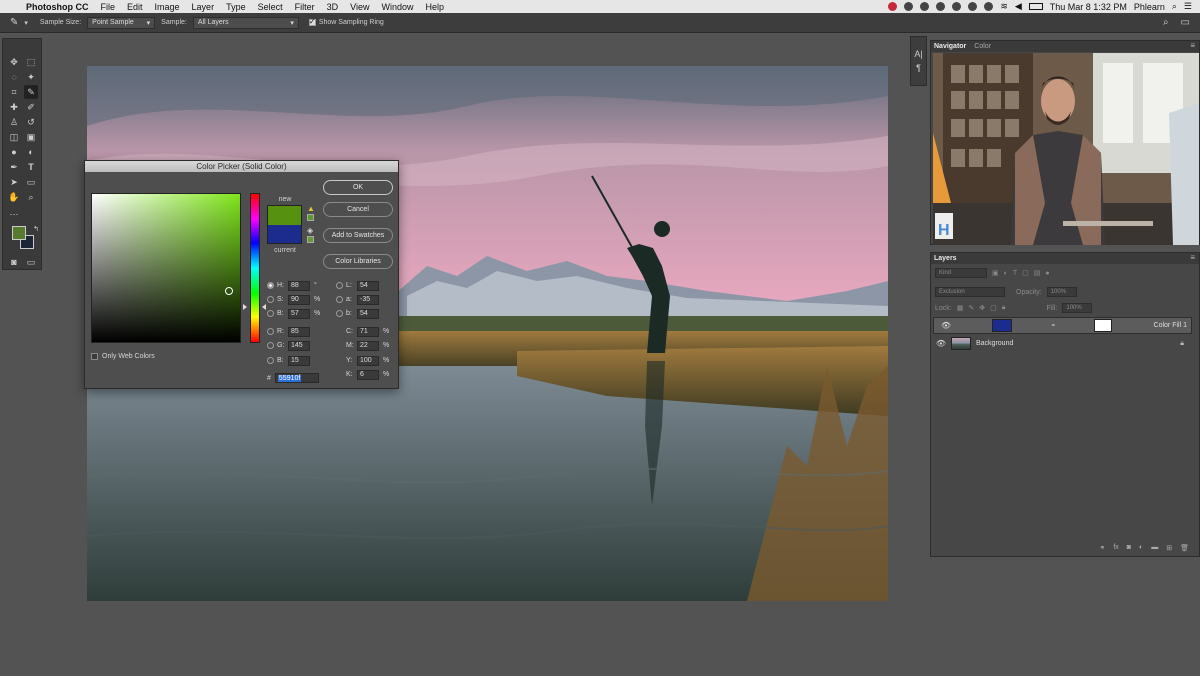 The width and height of the screenshot is (1200, 676). I want to click on lock-image-icon: ✎, so click(971, 308).